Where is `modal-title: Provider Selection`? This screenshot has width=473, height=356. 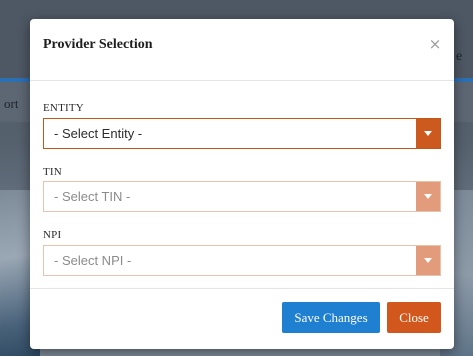 modal-title: Provider Selection is located at coordinates (98, 44).